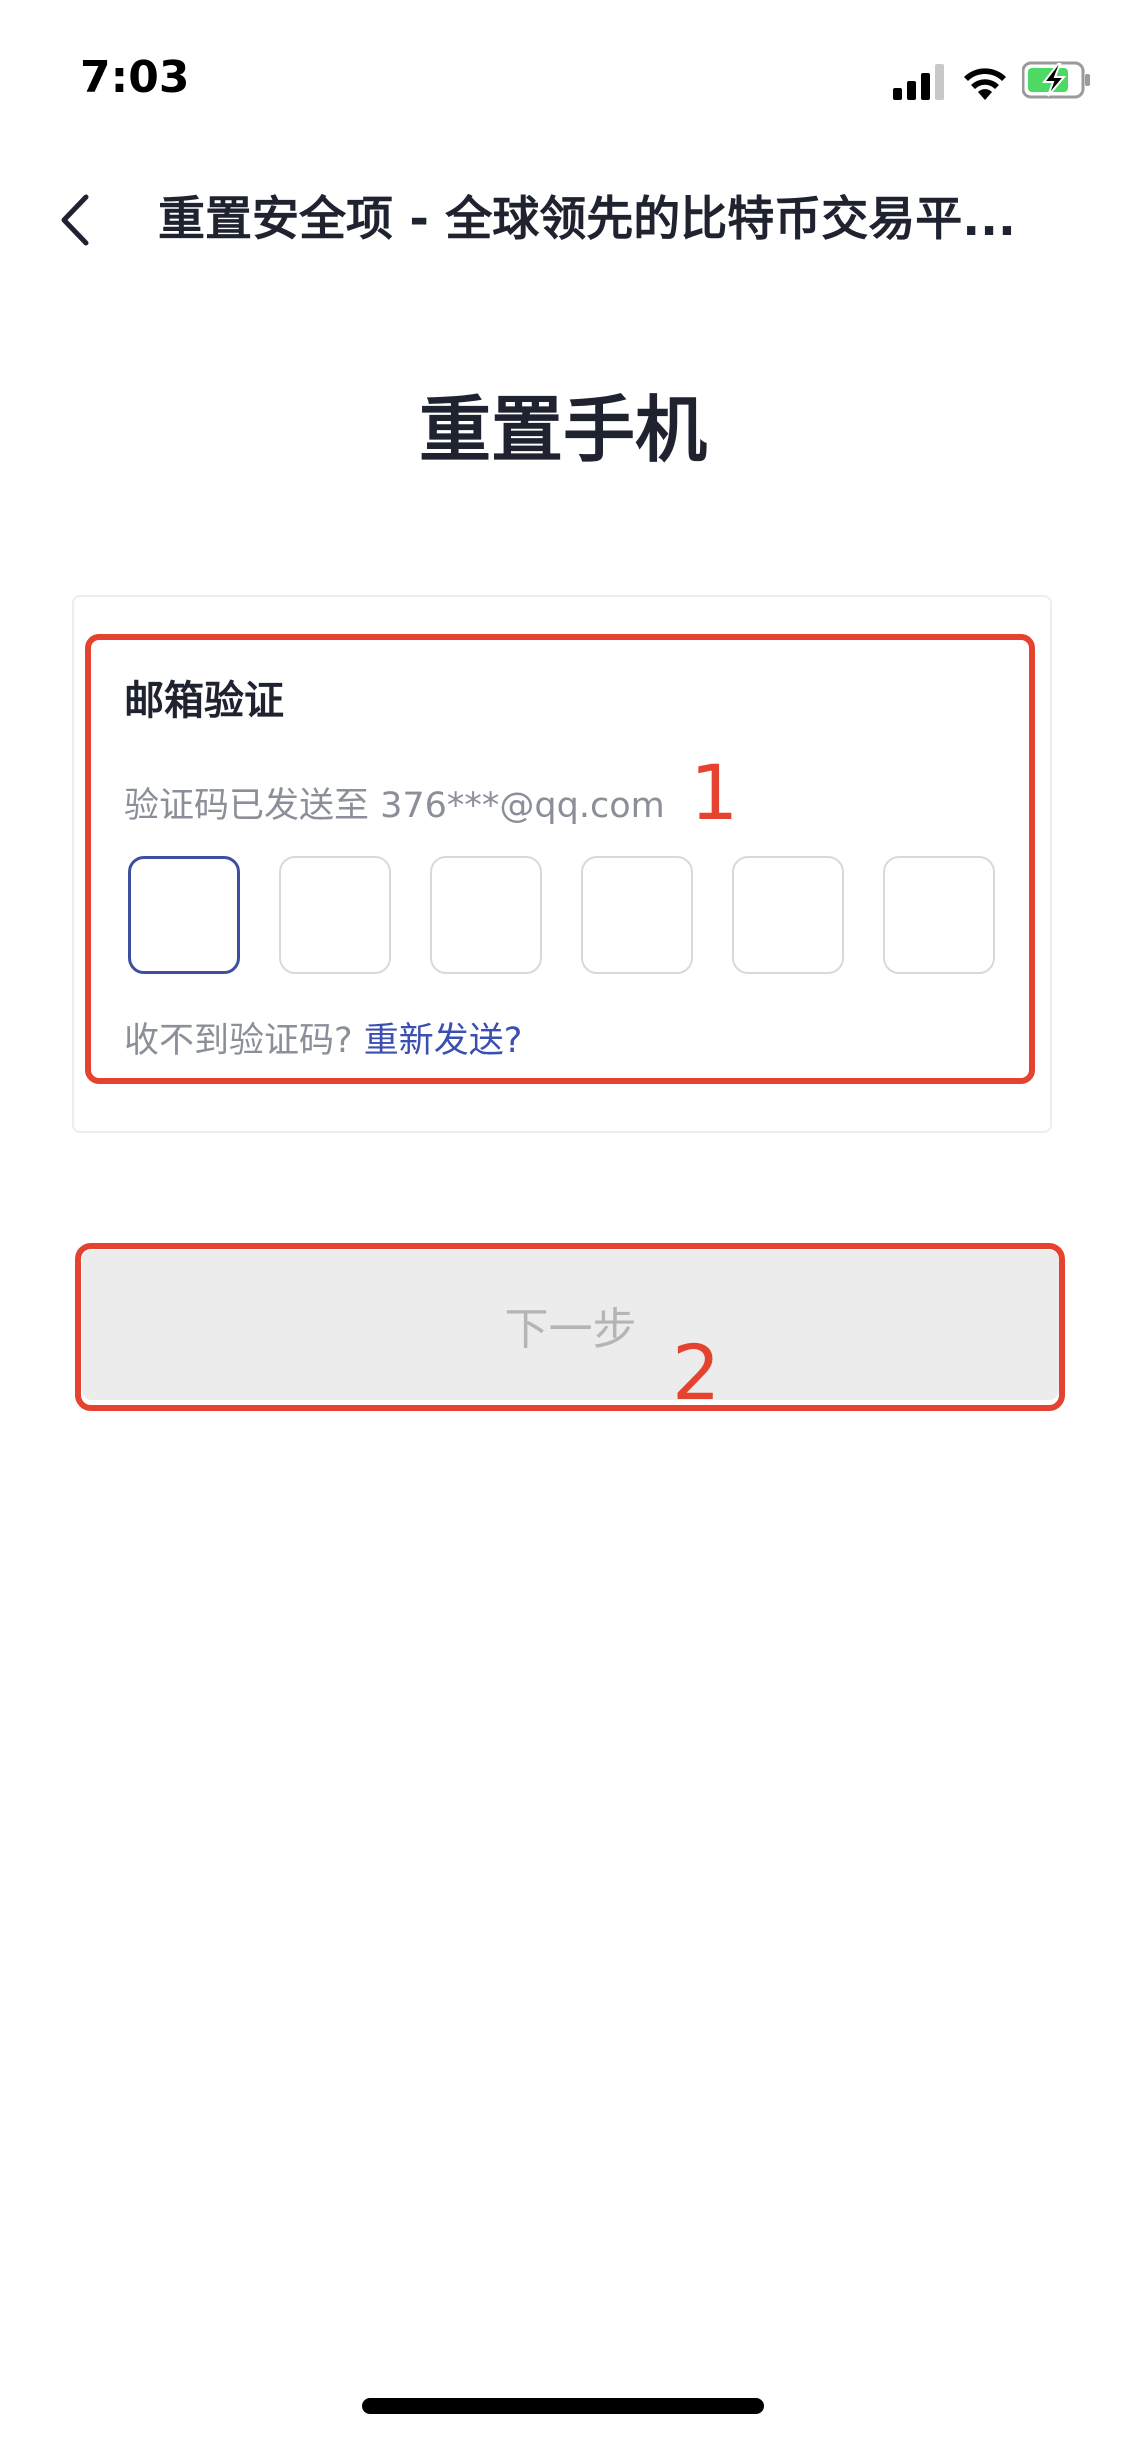 Image resolution: width=1126 pixels, height=2438 pixels. I want to click on signal-icon, so click(918, 82).